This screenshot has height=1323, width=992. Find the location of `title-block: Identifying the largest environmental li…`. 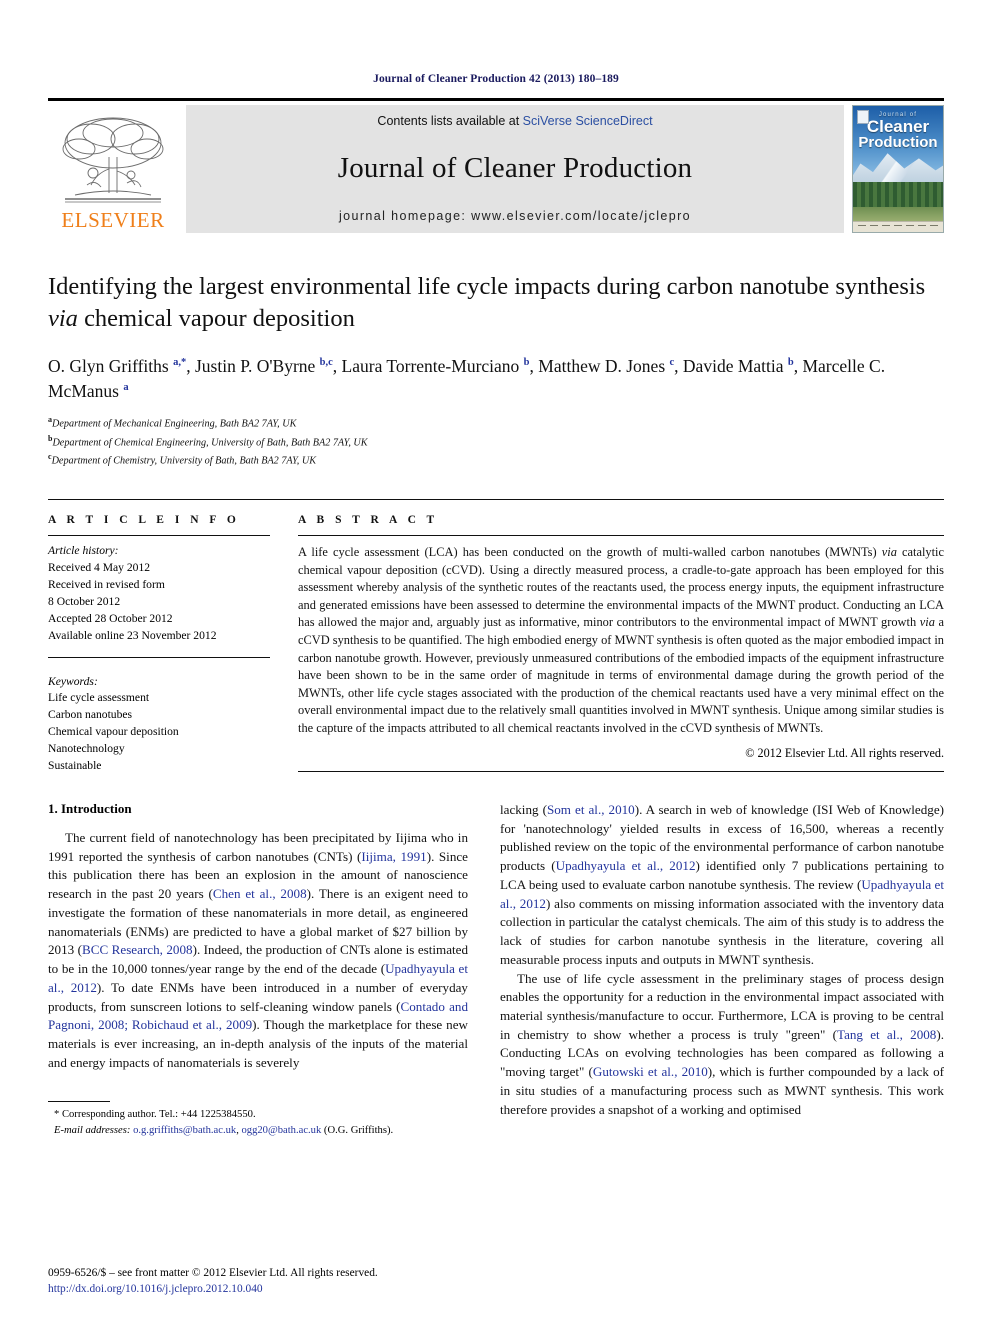

title-block: Identifying the largest environmental li… is located at coordinates (496, 370).